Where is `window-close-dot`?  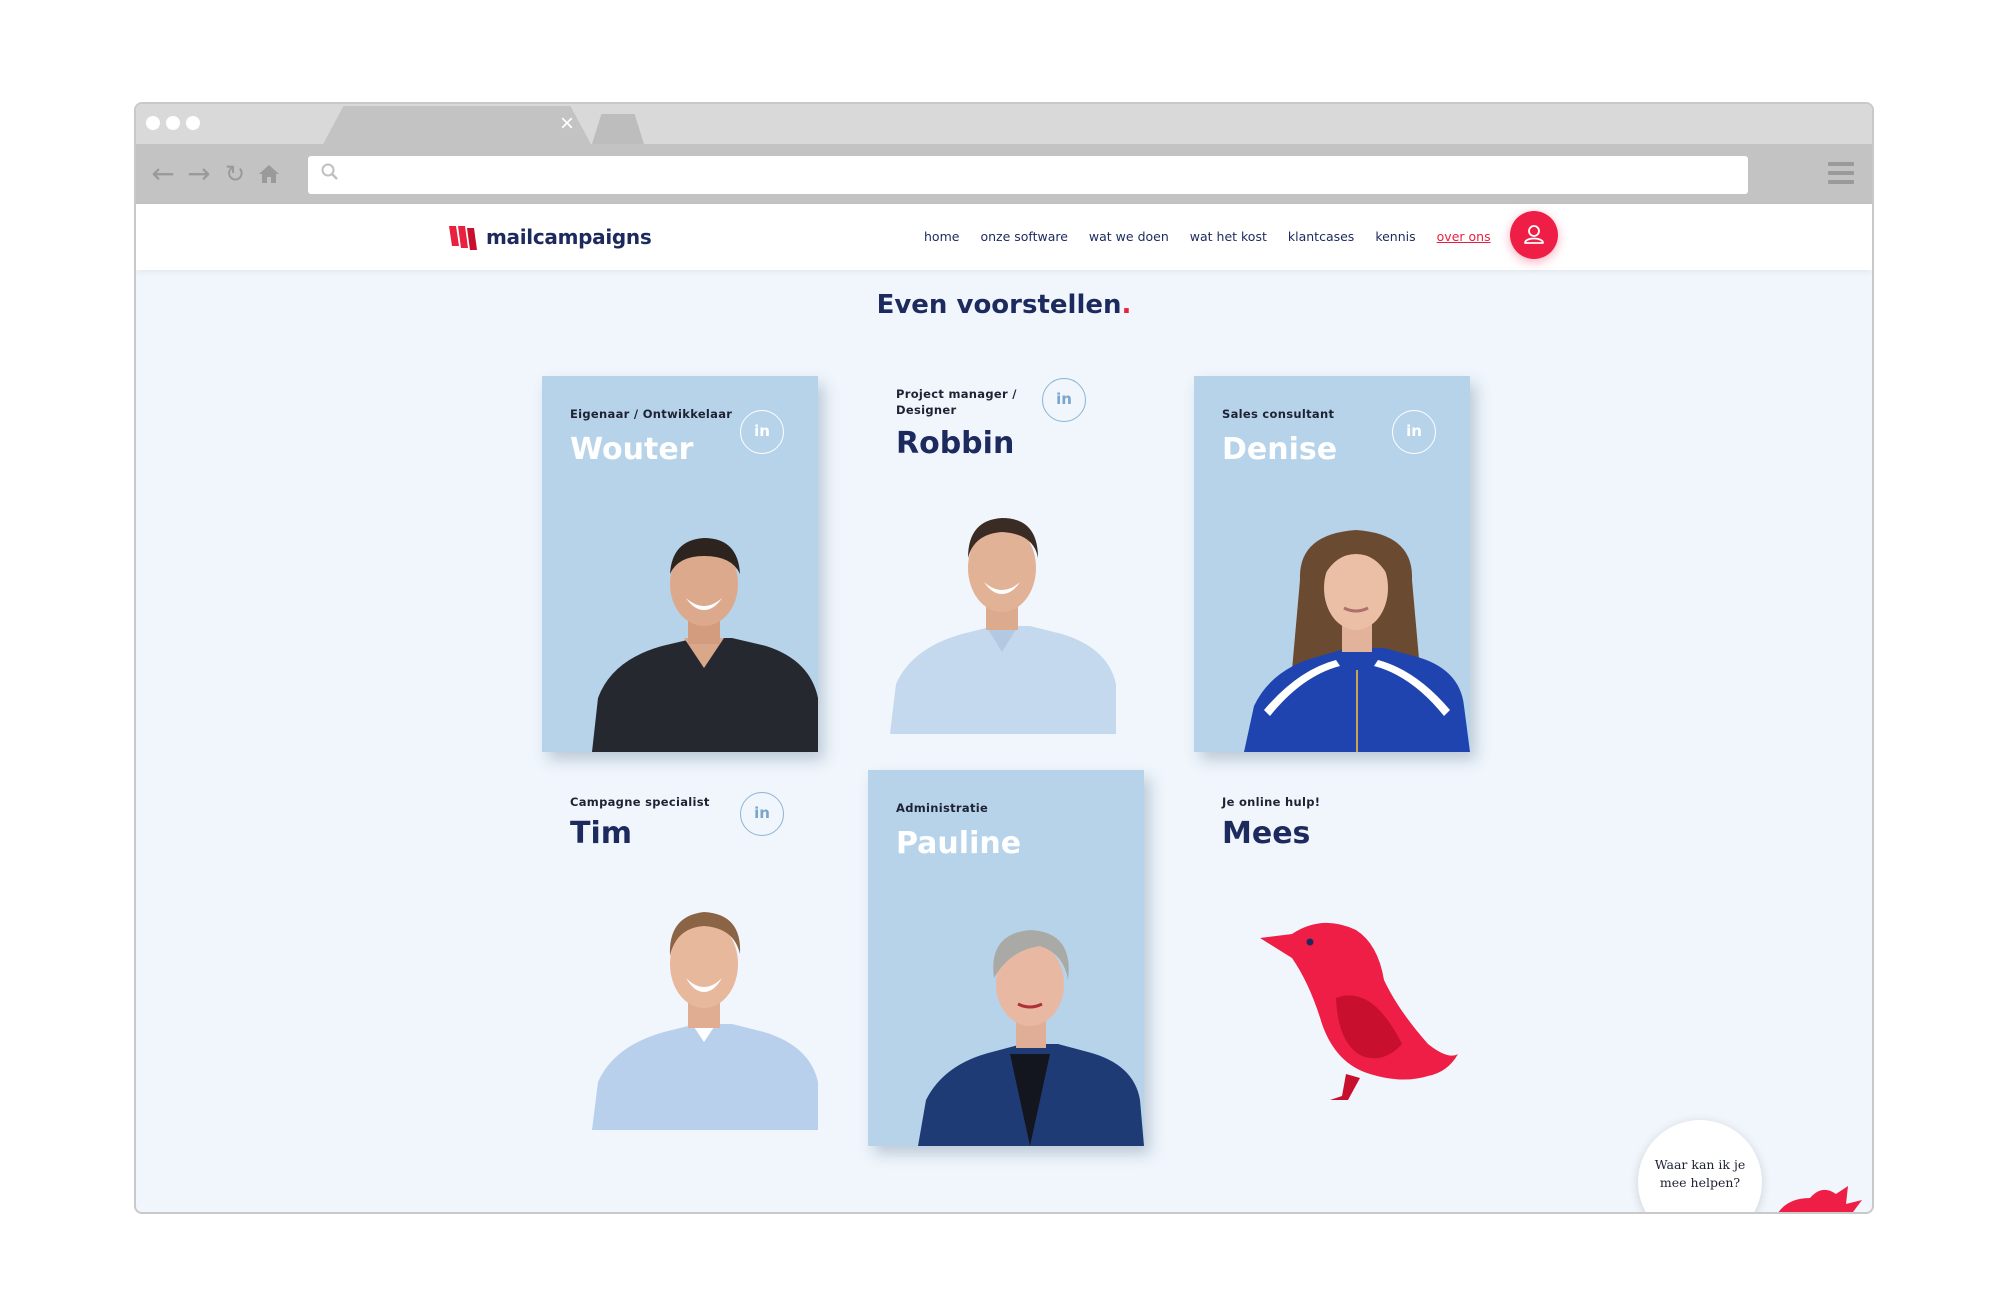
window-close-dot is located at coordinates (153, 123).